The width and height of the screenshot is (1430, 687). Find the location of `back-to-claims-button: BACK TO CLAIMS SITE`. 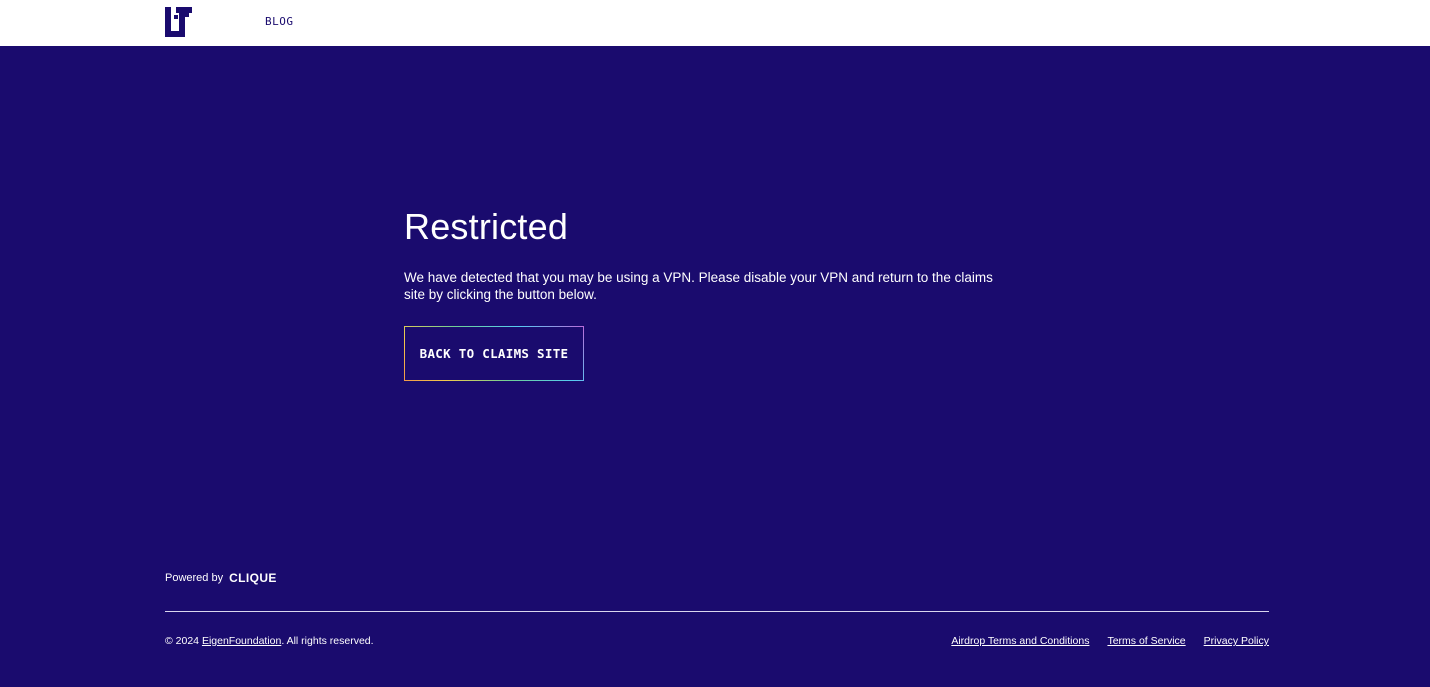

back-to-claims-button: BACK TO CLAIMS SITE is located at coordinates (494, 353).